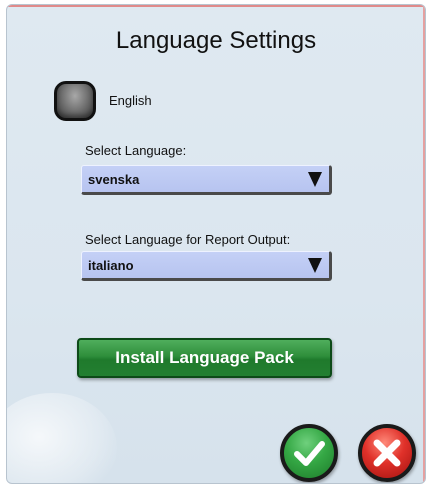 This screenshot has width=430, height=489. I want to click on cancel-button, so click(387, 453).